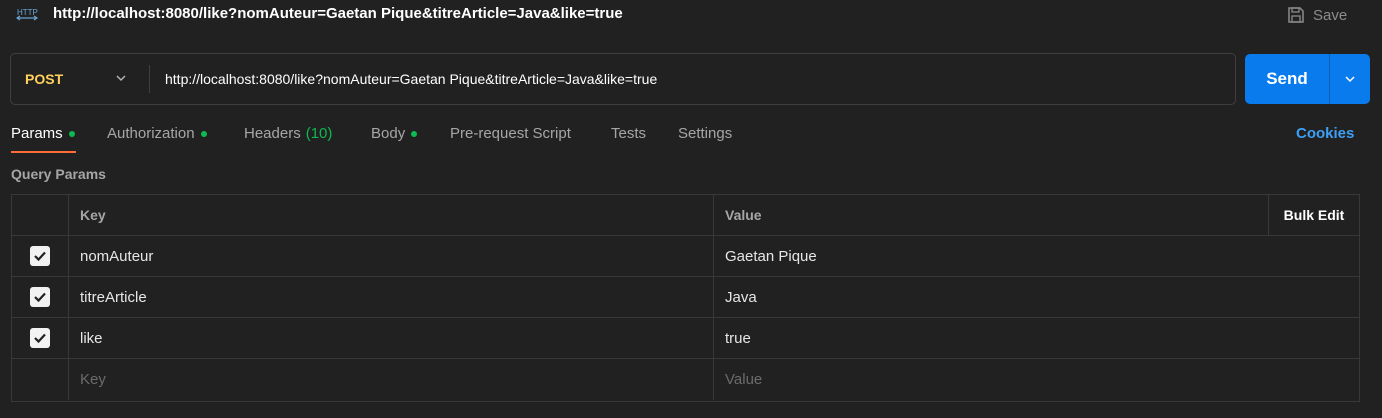  I want to click on tab-label: Headers, so click(272, 133).